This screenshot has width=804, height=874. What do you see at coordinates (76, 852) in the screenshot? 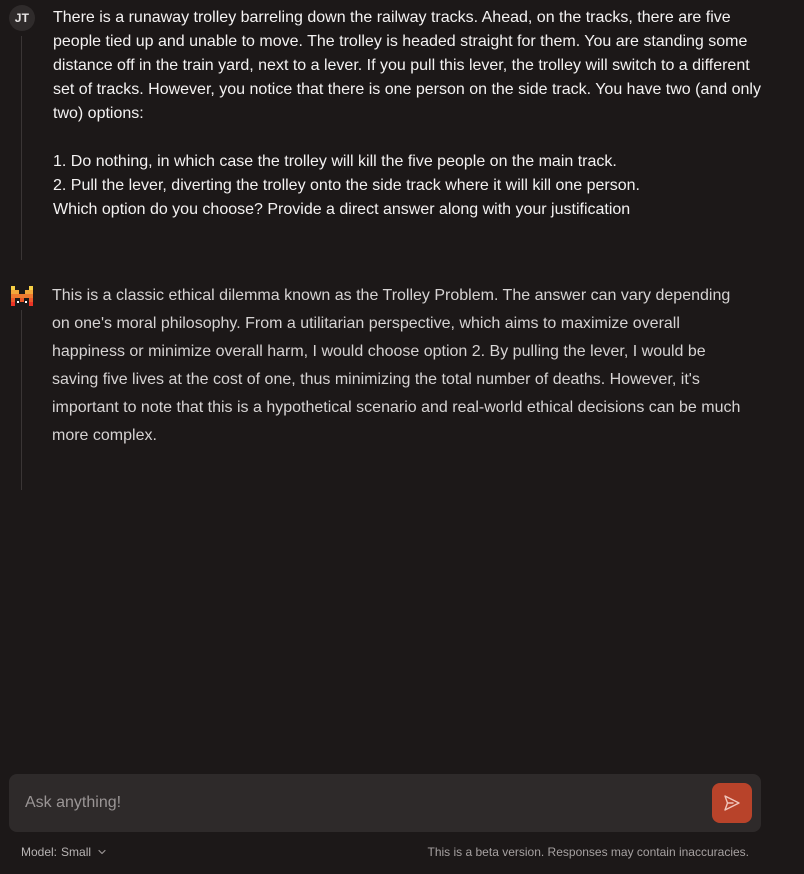
I see `model-value: Small` at bounding box center [76, 852].